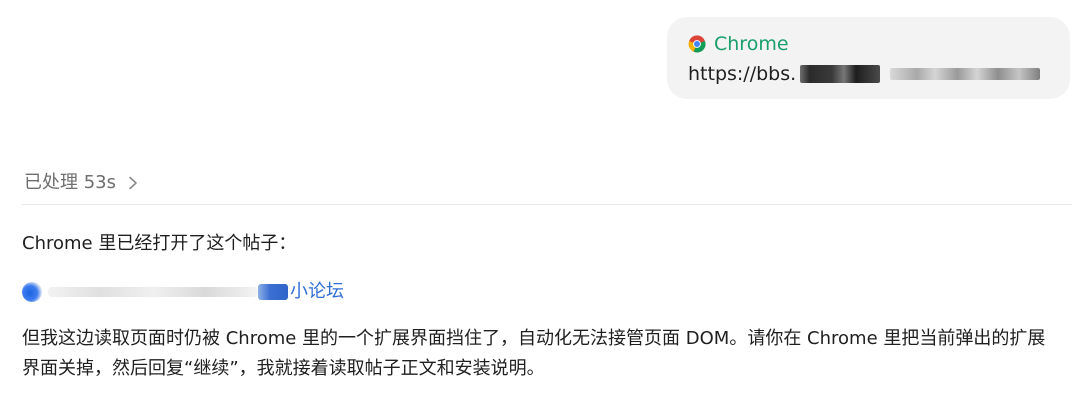 The height and width of the screenshot is (406, 1080). What do you see at coordinates (32, 292) in the screenshot?
I see `site-favicon-icon` at bounding box center [32, 292].